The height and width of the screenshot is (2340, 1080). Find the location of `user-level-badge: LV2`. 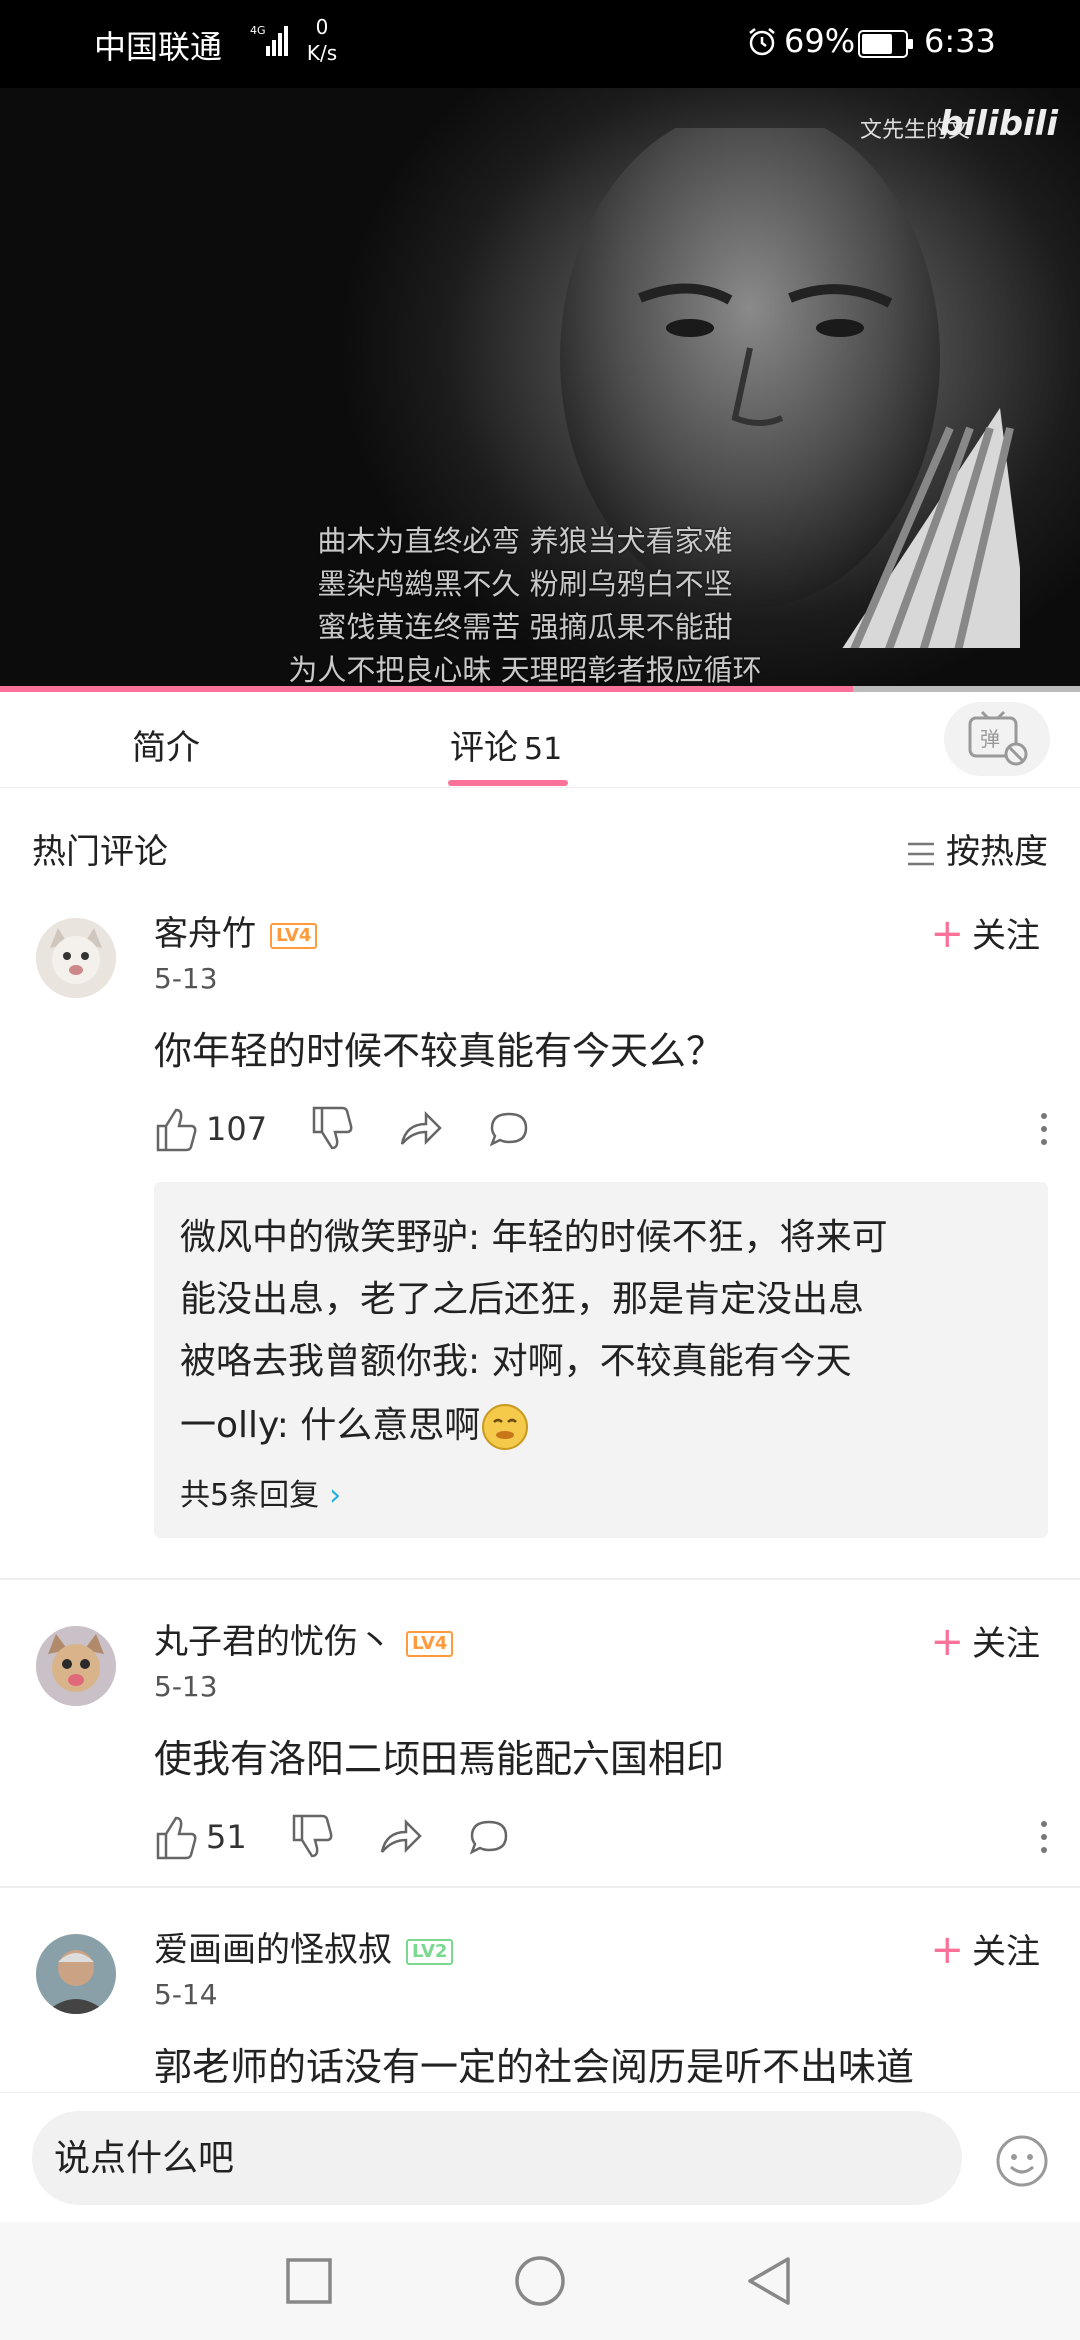

user-level-badge: LV2 is located at coordinates (430, 1951).